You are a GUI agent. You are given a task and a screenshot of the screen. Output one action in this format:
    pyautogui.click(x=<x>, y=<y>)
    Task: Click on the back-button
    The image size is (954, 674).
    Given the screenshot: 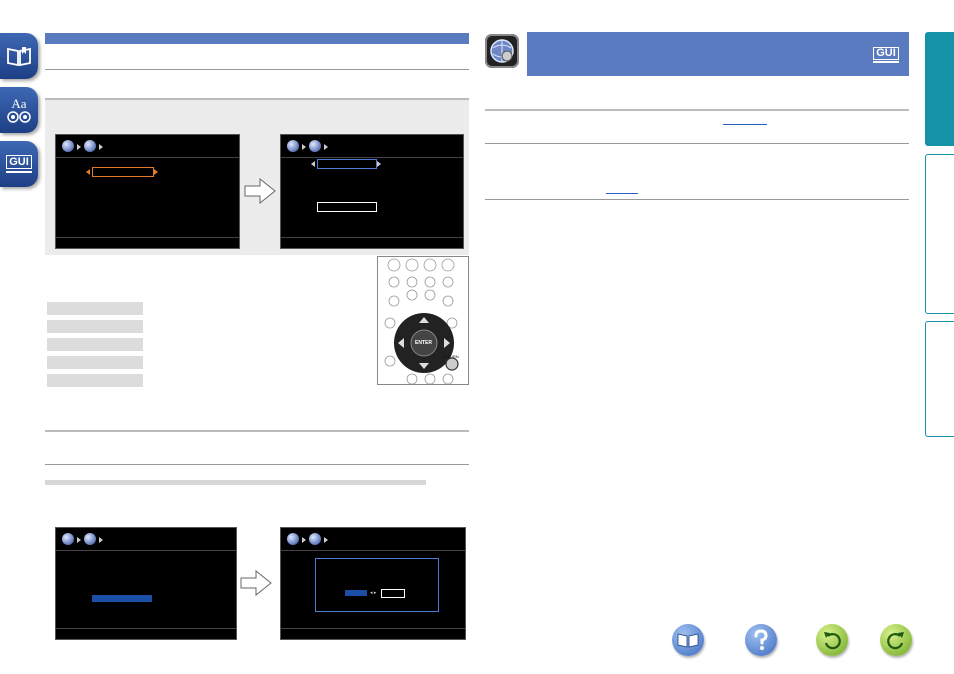 What is the action you would take?
    pyautogui.click(x=832, y=640)
    